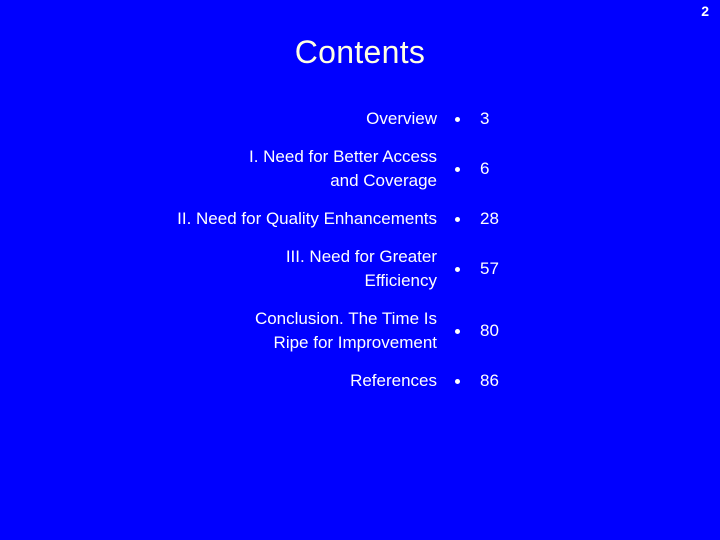  I want to click on toc-entry: III. Need for Greater Efficiency 57, so click(360, 269).